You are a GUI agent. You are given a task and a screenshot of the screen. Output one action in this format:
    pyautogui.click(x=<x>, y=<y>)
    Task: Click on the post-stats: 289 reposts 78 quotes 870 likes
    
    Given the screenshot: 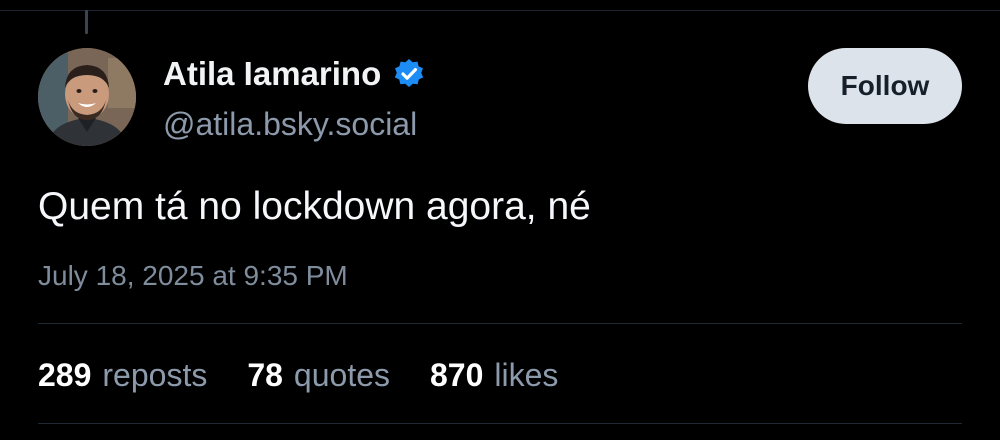 What is the action you would take?
    pyautogui.click(x=318, y=375)
    